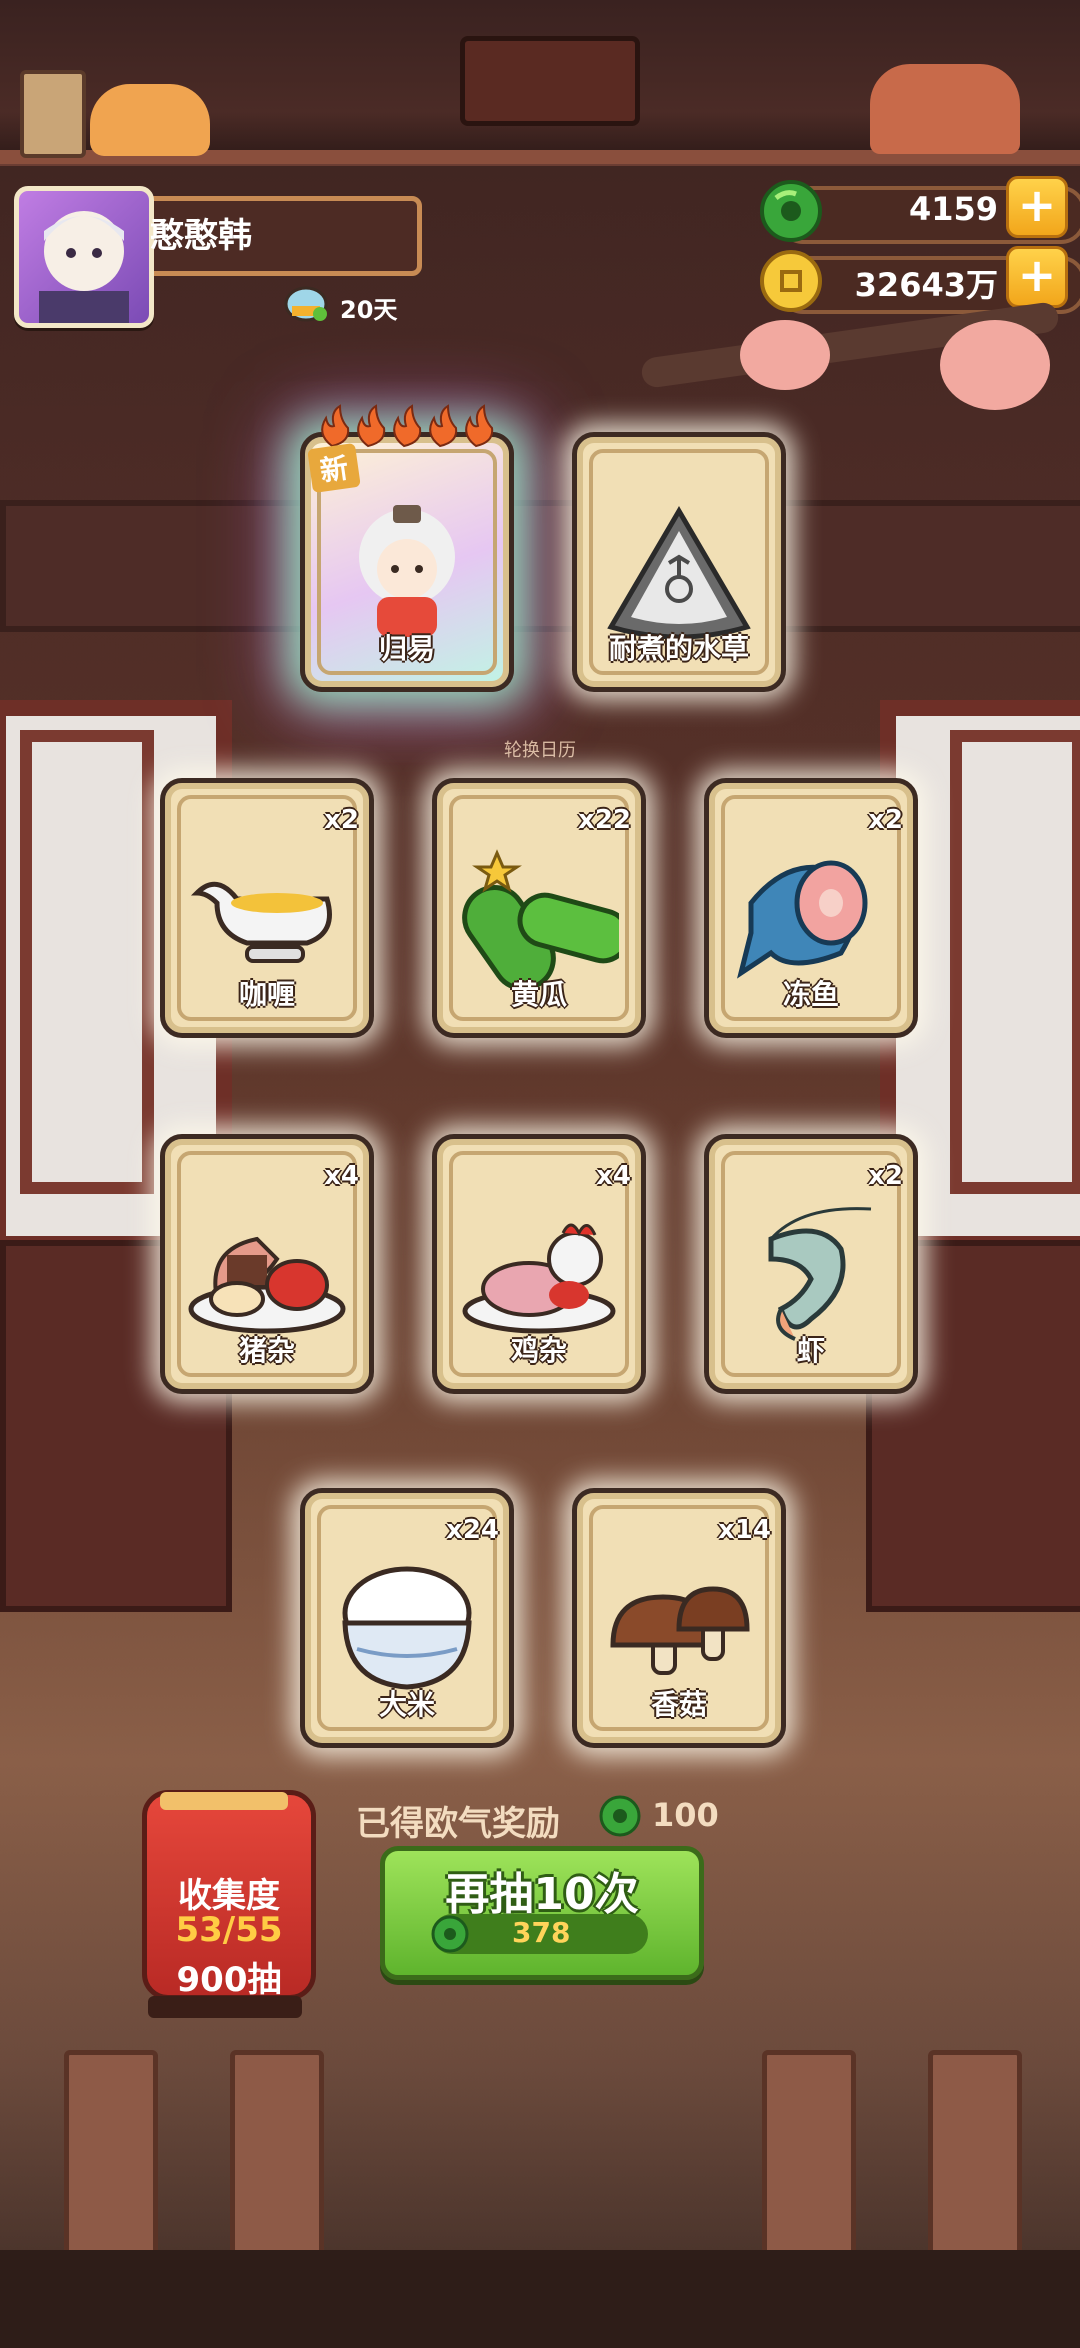 The height and width of the screenshot is (2348, 1080). I want to click on card-label: 归易, so click(406, 648).